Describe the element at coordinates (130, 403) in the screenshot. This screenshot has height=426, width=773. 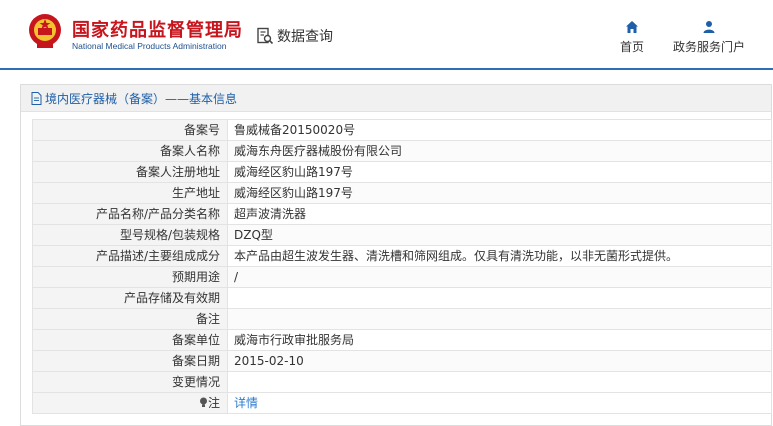
I see `note-label-cell: 注` at that location.